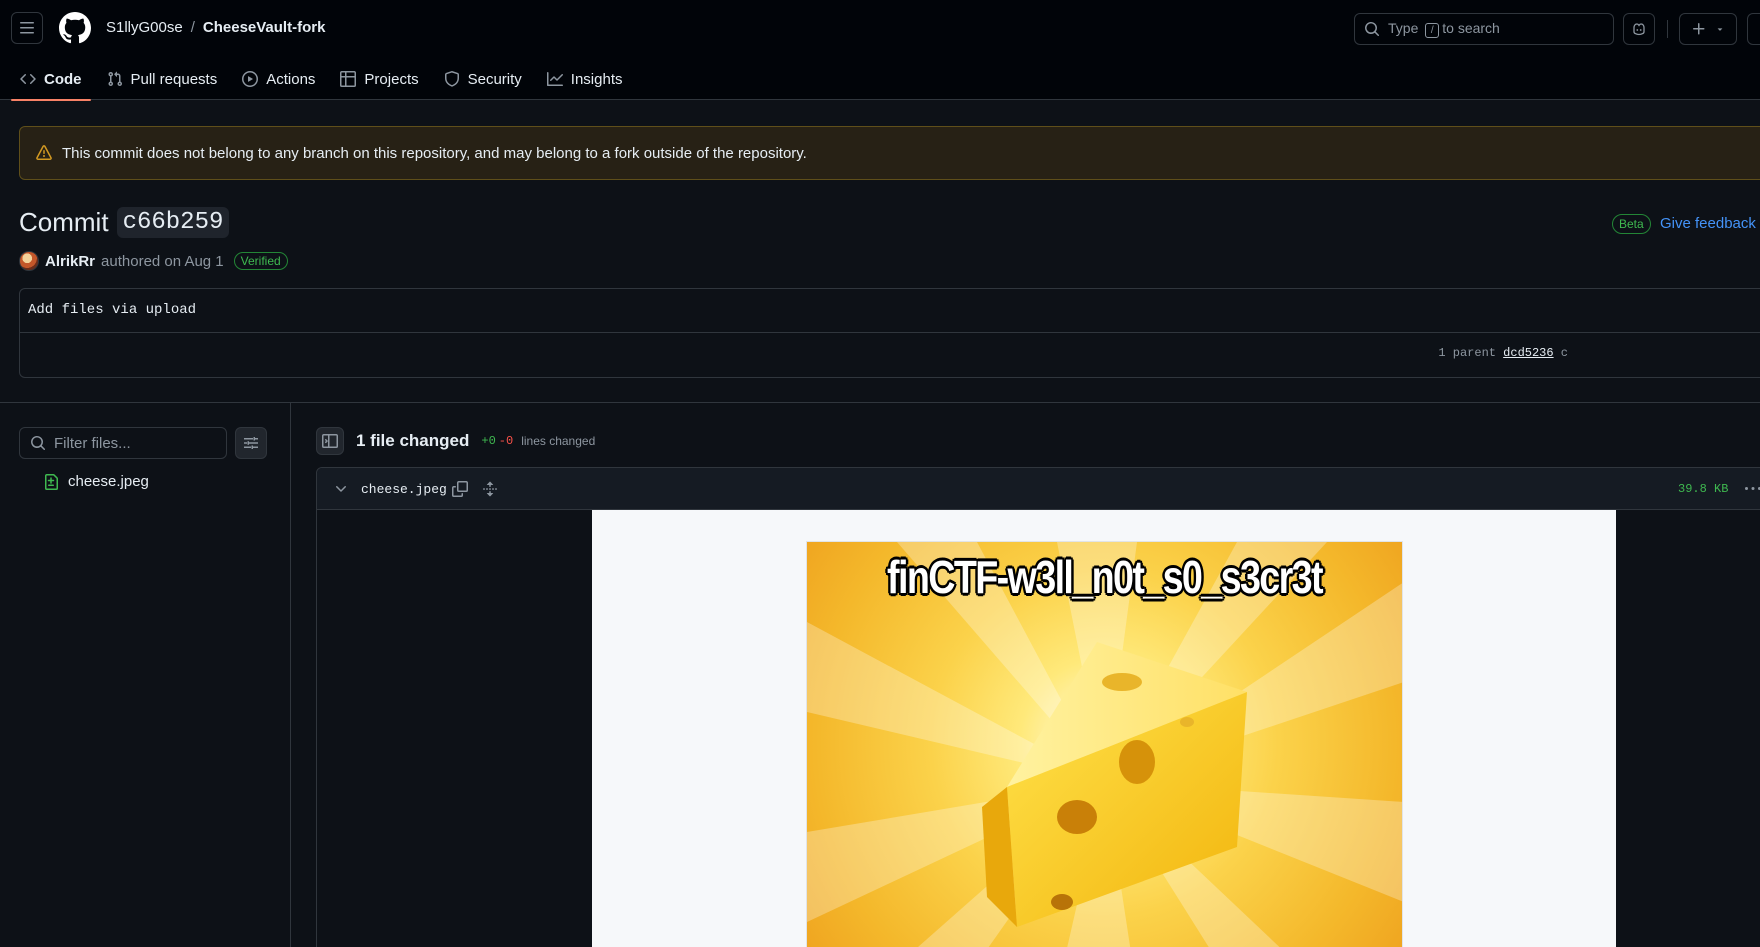 The height and width of the screenshot is (947, 1760). I want to click on file-size: 39.8 KB, so click(1703, 489).